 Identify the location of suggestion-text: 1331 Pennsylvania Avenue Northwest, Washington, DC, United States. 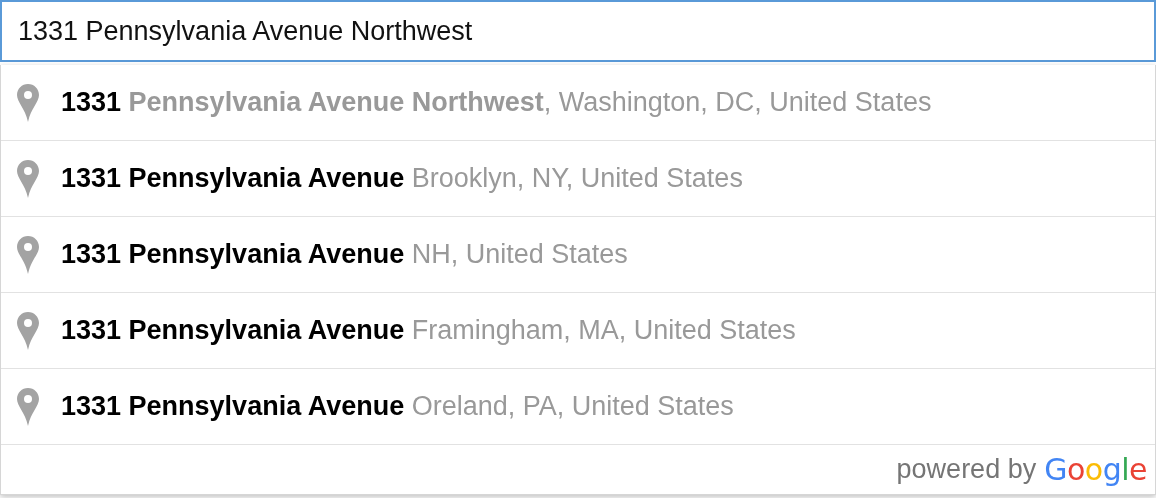
(496, 102).